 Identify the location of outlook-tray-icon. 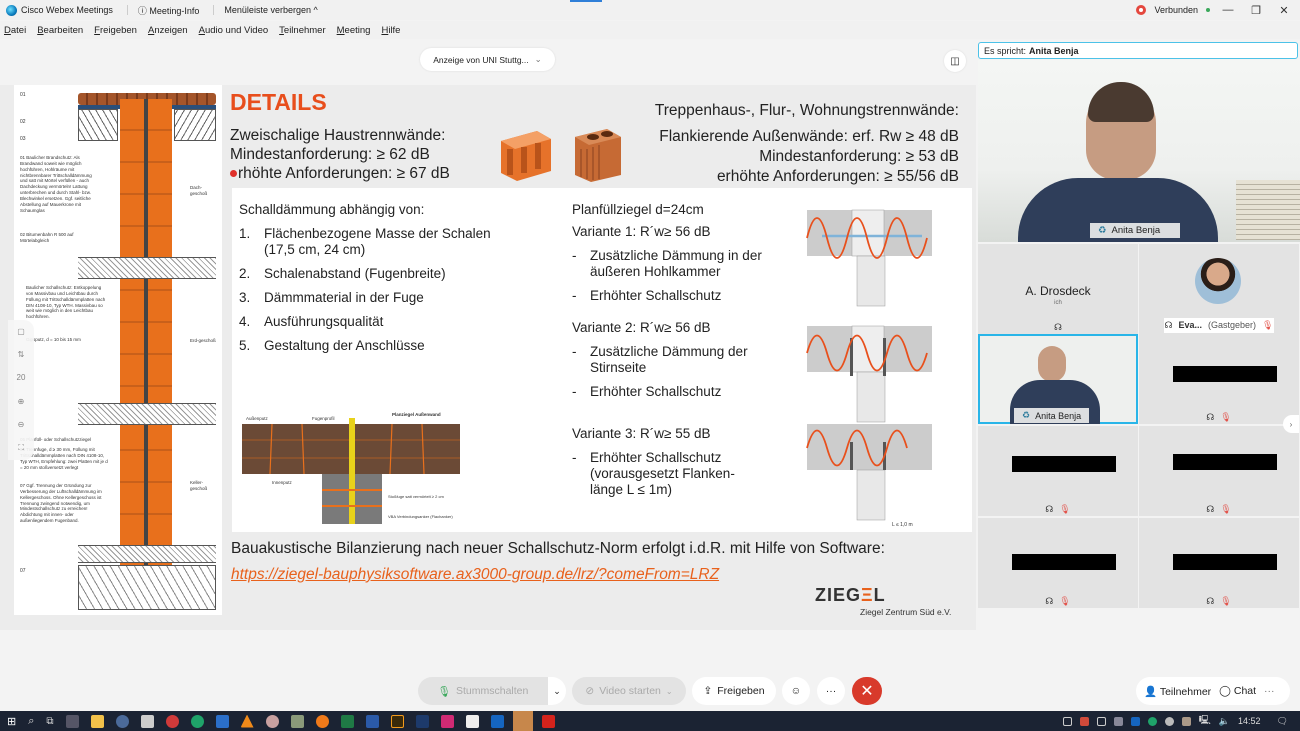
(1135, 721).